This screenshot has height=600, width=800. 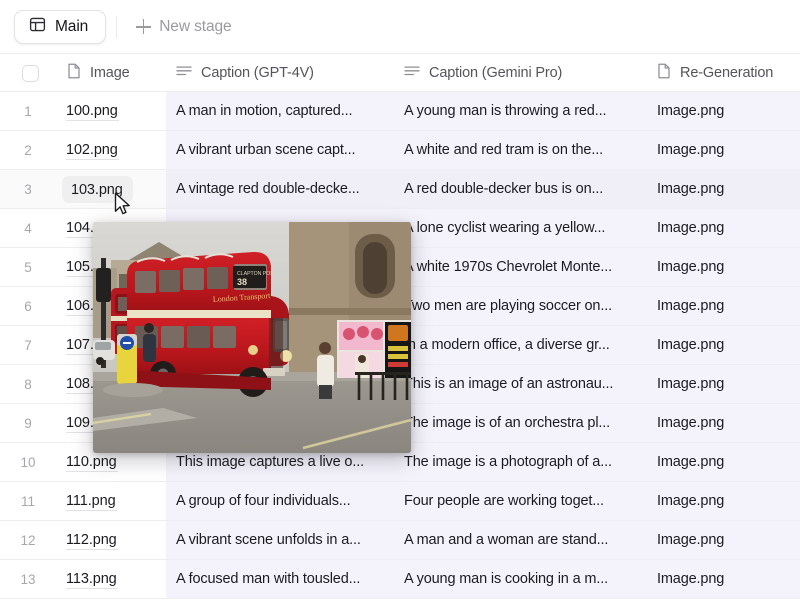 I want to click on row-index-cell: 8, so click(x=28, y=384).